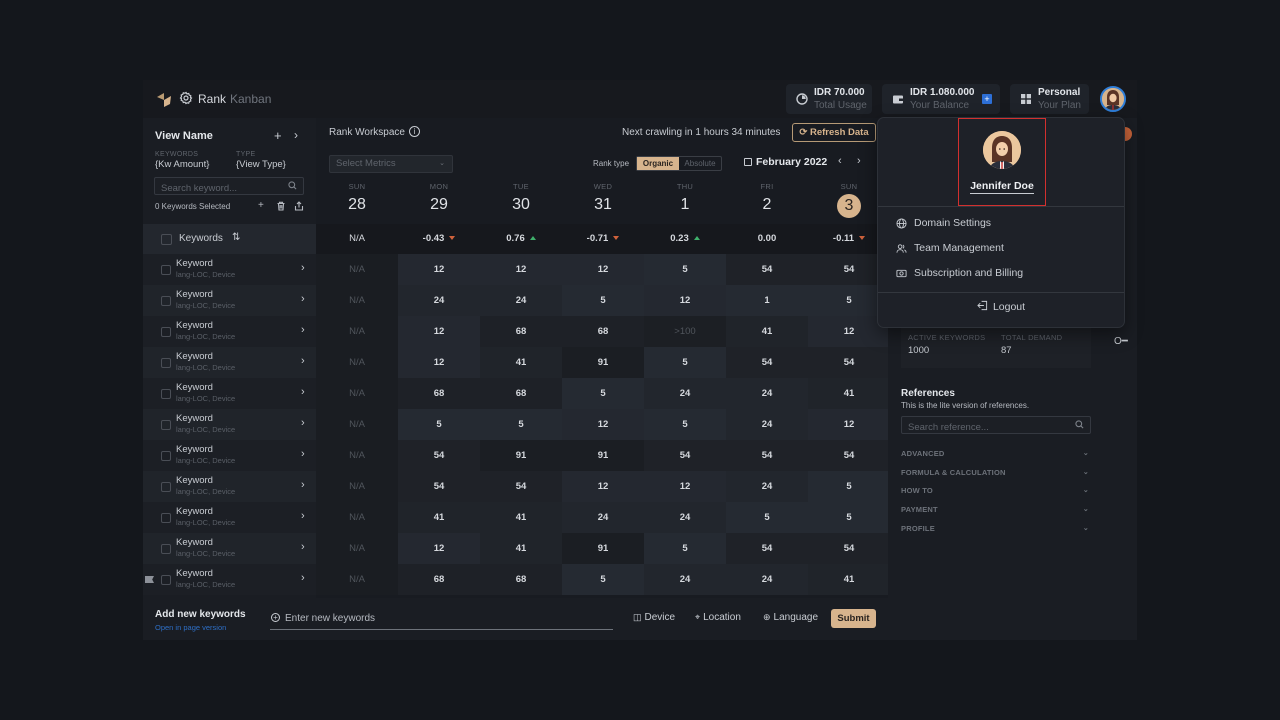 Image resolution: width=1280 pixels, height=720 pixels. I want to click on reference-section: PAYMENT ⌄, so click(996, 512).